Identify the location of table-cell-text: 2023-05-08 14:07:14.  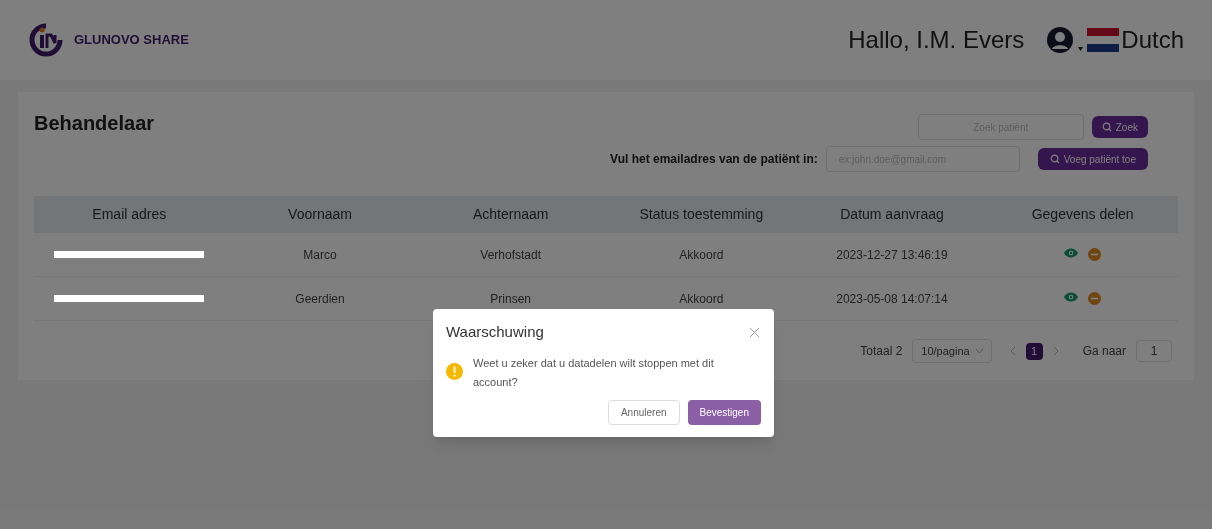
(892, 299).